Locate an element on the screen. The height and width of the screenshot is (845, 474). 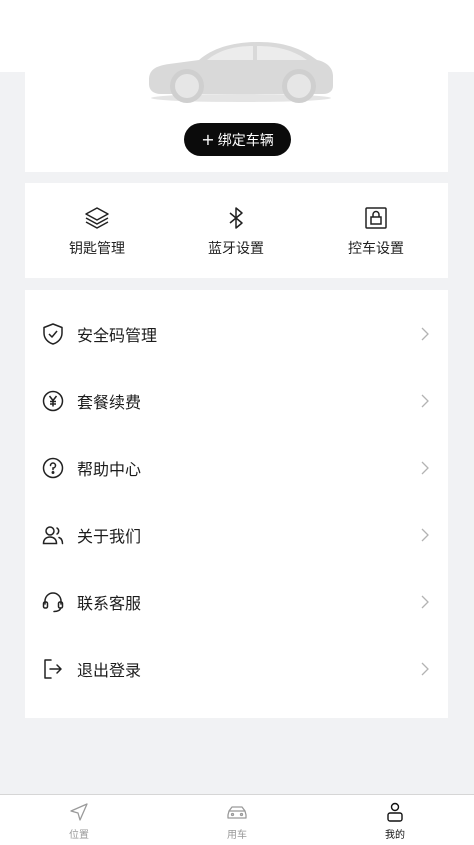
menu-item-label: 联系客服 is located at coordinates (109, 603).